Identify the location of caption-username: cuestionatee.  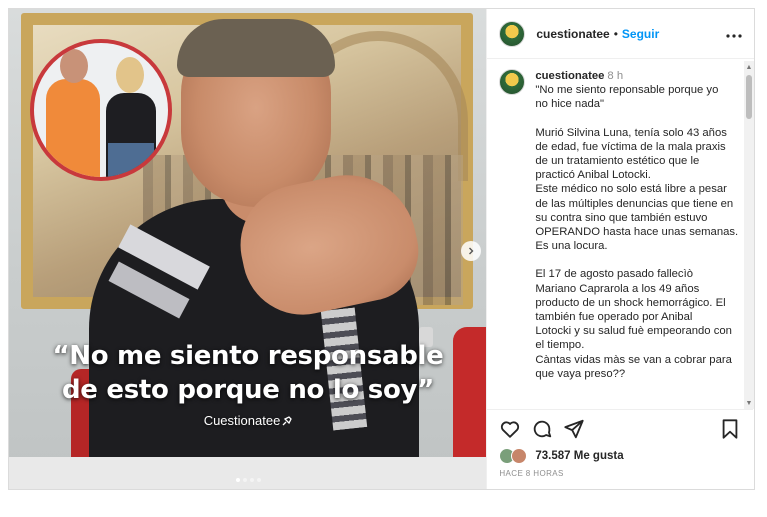
(569, 76).